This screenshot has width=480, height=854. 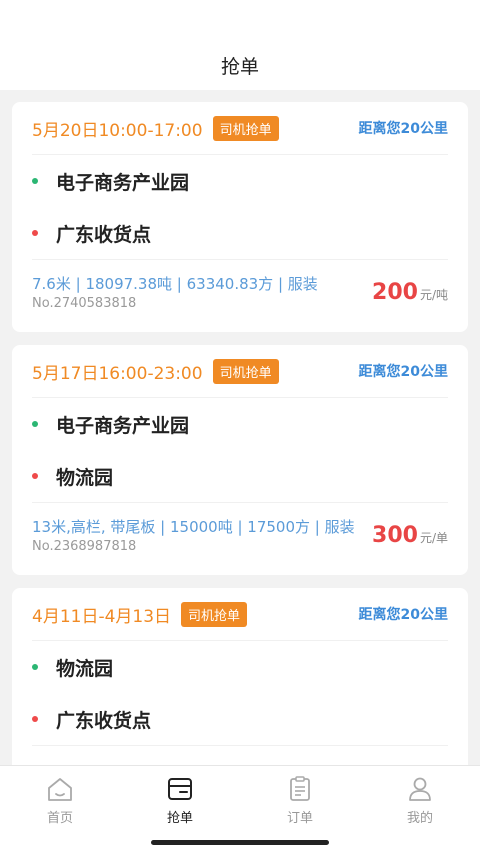 I want to click on order-card-header: 5月17日16:00-23:00 司机抢单 距离您20公里, so click(x=240, y=371).